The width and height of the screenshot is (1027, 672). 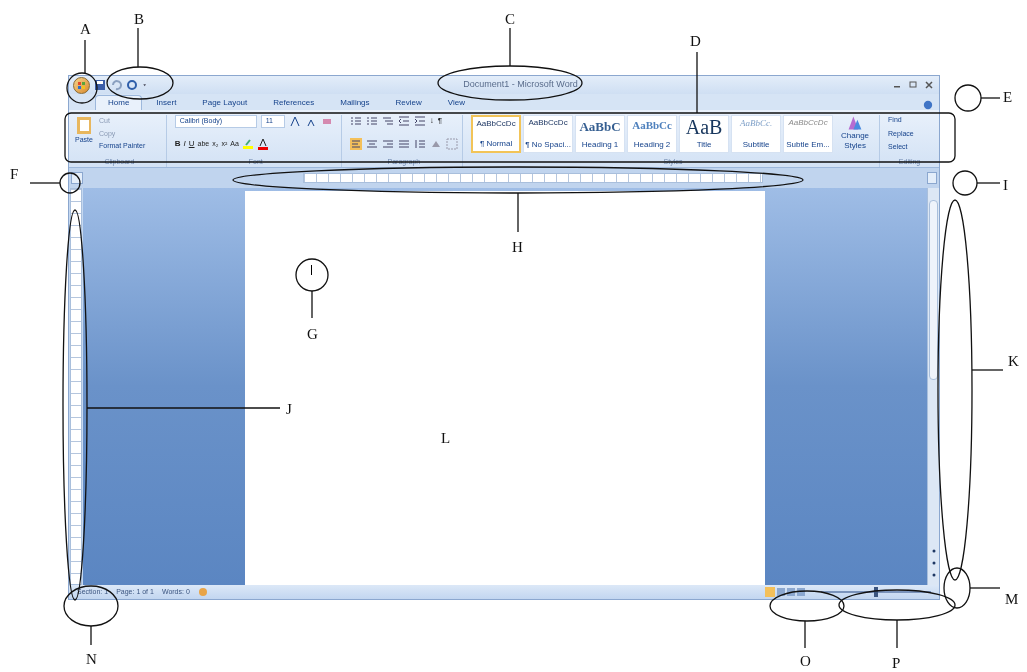 What do you see at coordinates (896, 663) in the screenshot?
I see `callout-label: P` at bounding box center [896, 663].